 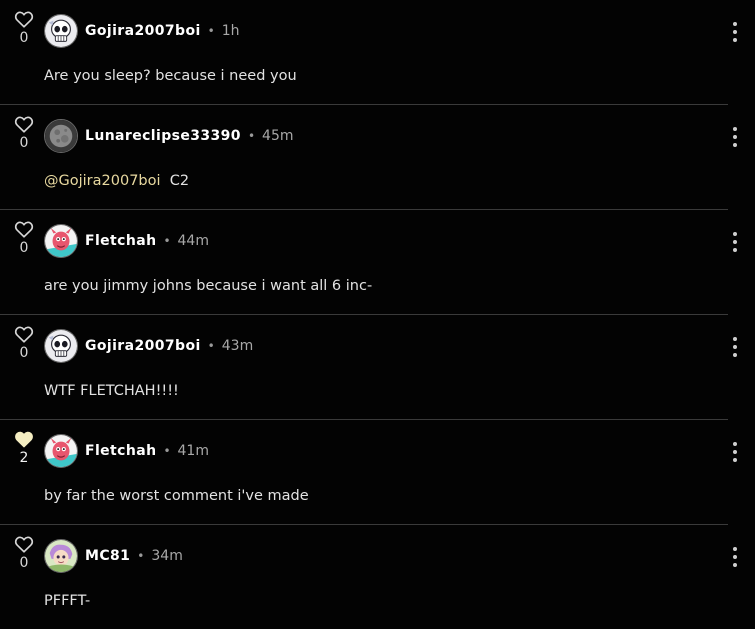 I want to click on comment-meta: Fletchah • 41m, so click(x=147, y=451).